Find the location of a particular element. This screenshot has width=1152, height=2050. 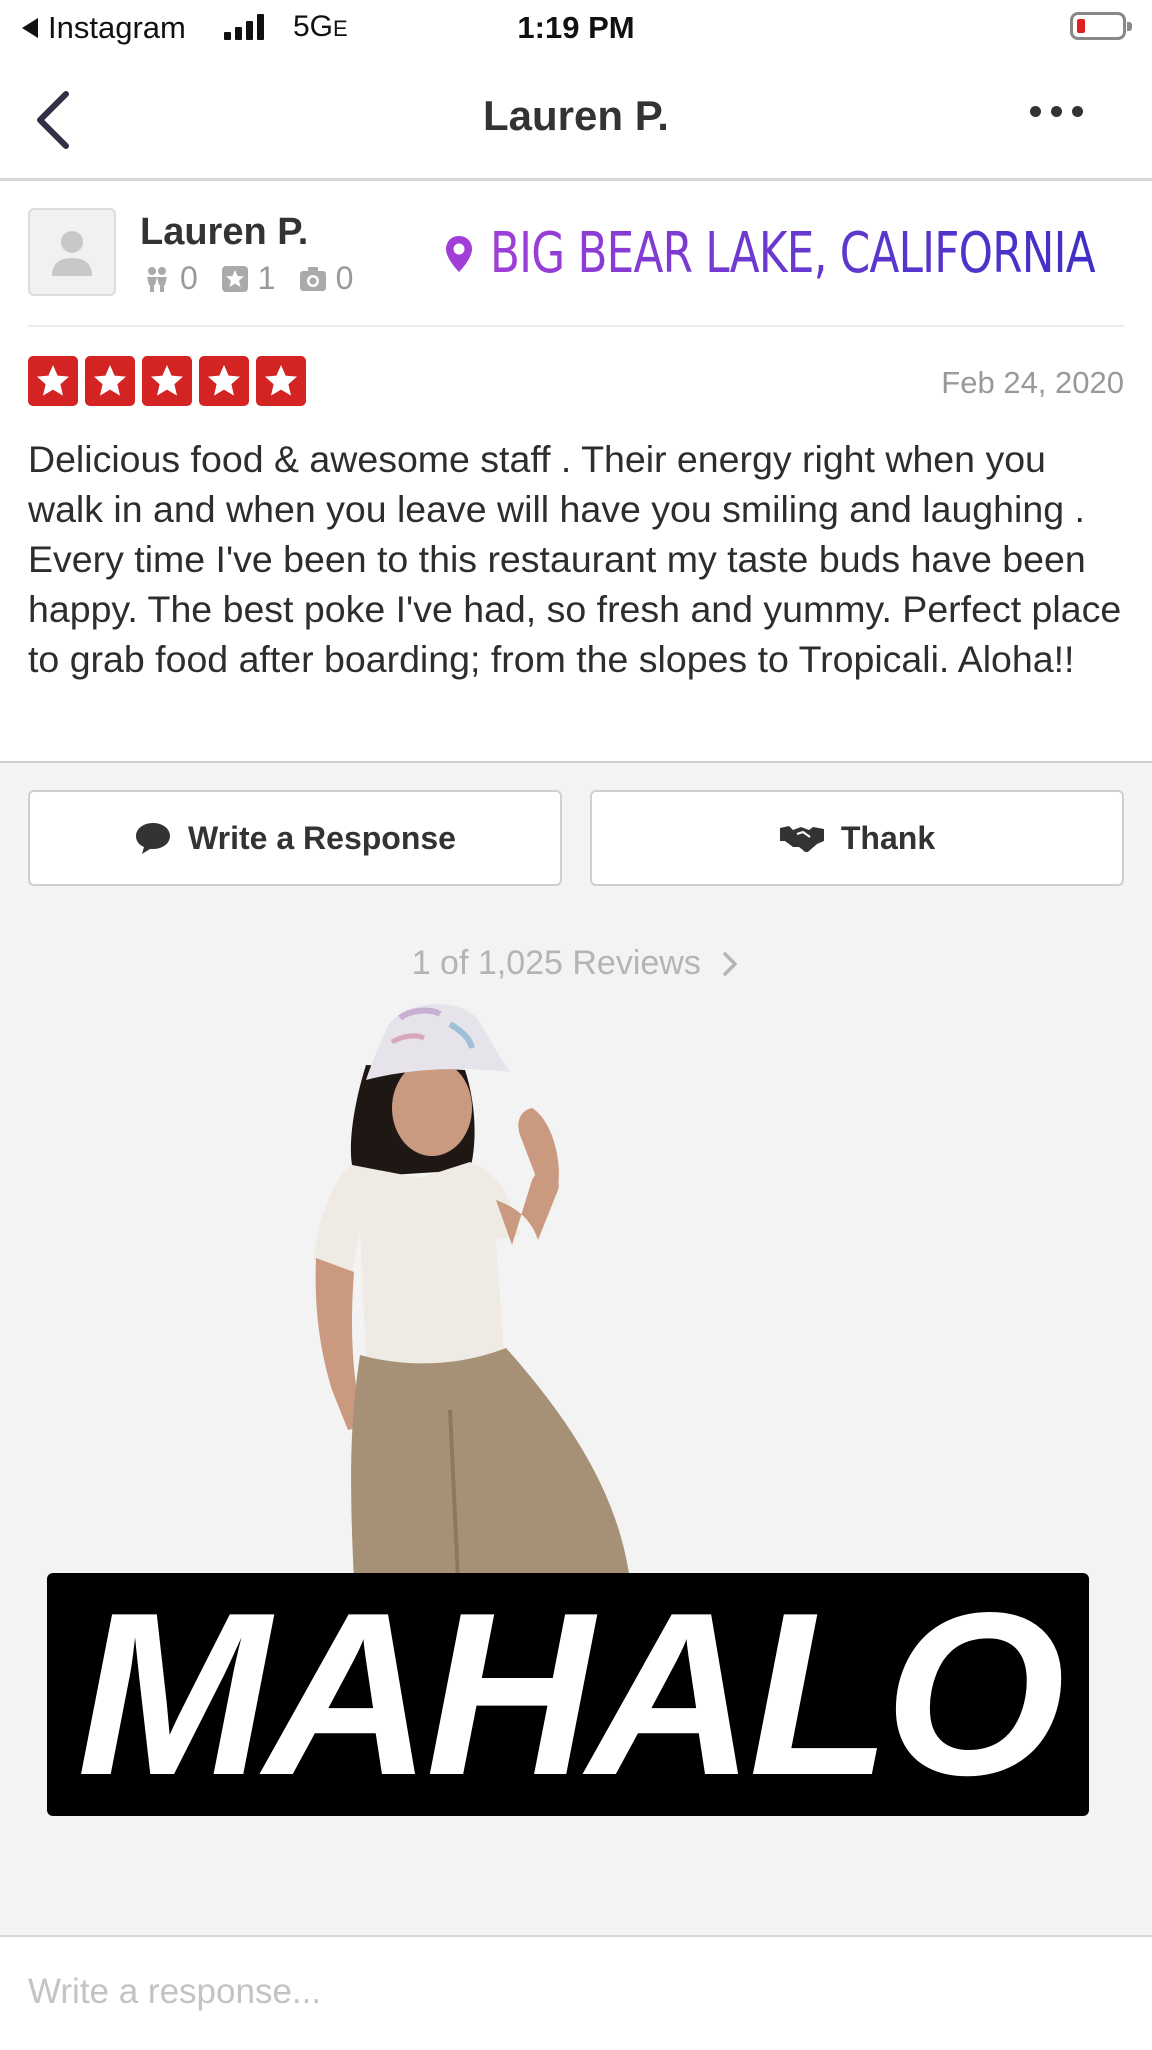

reviewer-stats: 0 1 0 is located at coordinates (254, 278).